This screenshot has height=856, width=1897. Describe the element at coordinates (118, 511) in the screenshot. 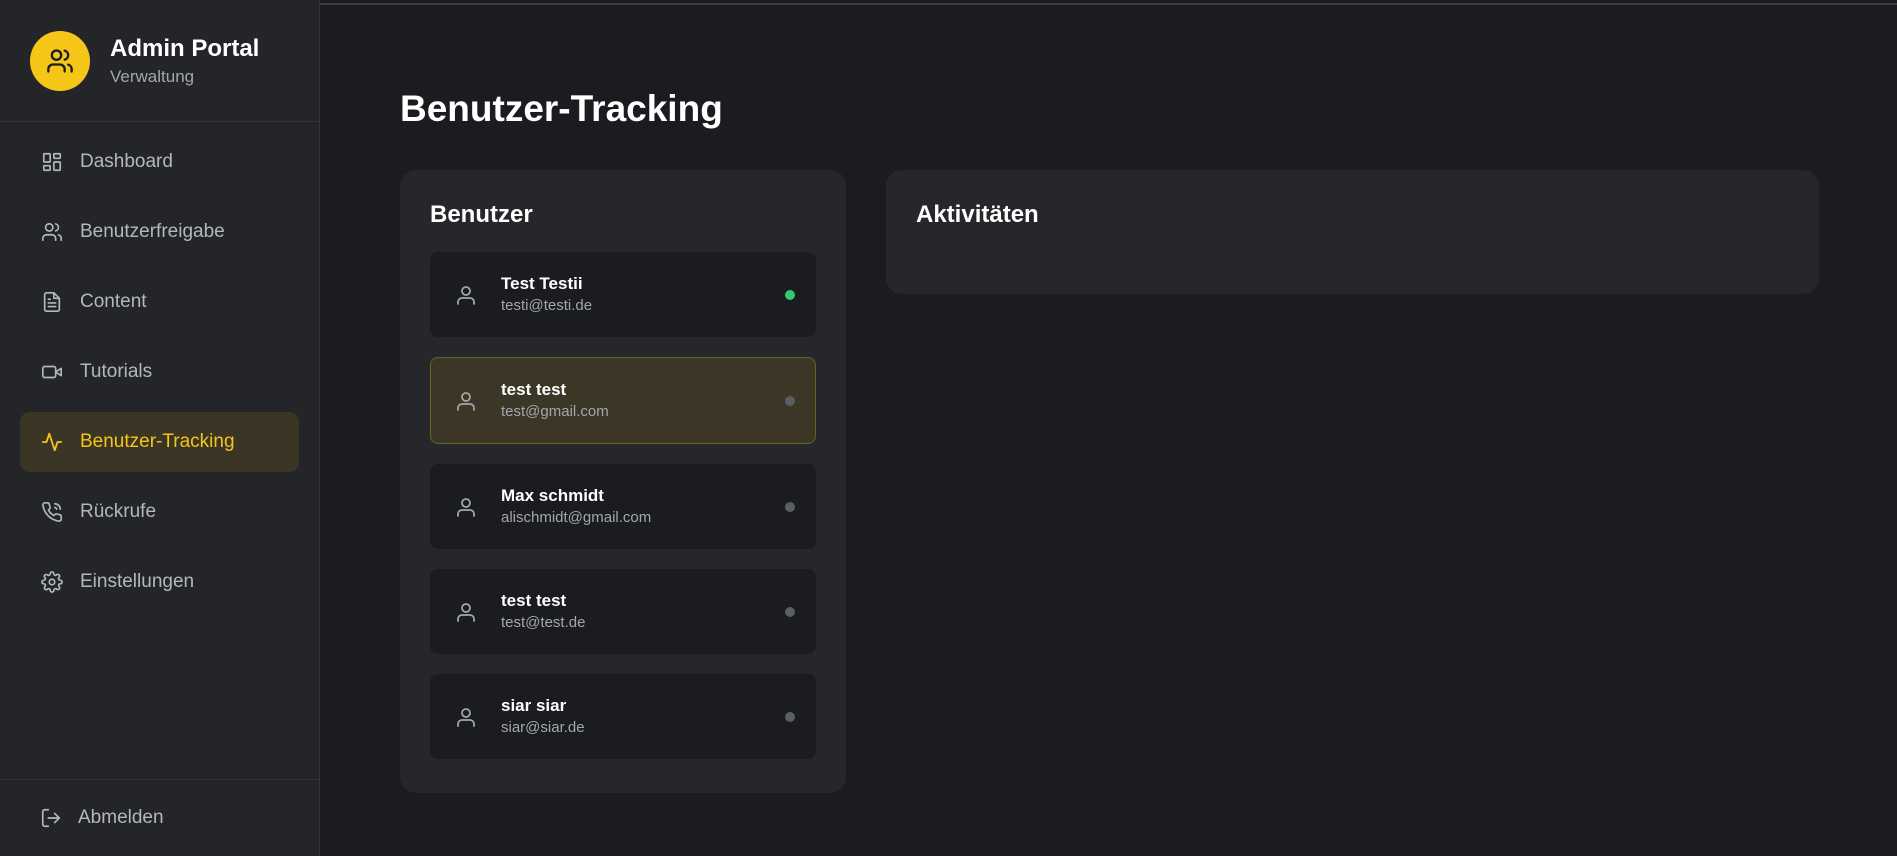

I see `sidebar-item-label: Rückrufe` at that location.